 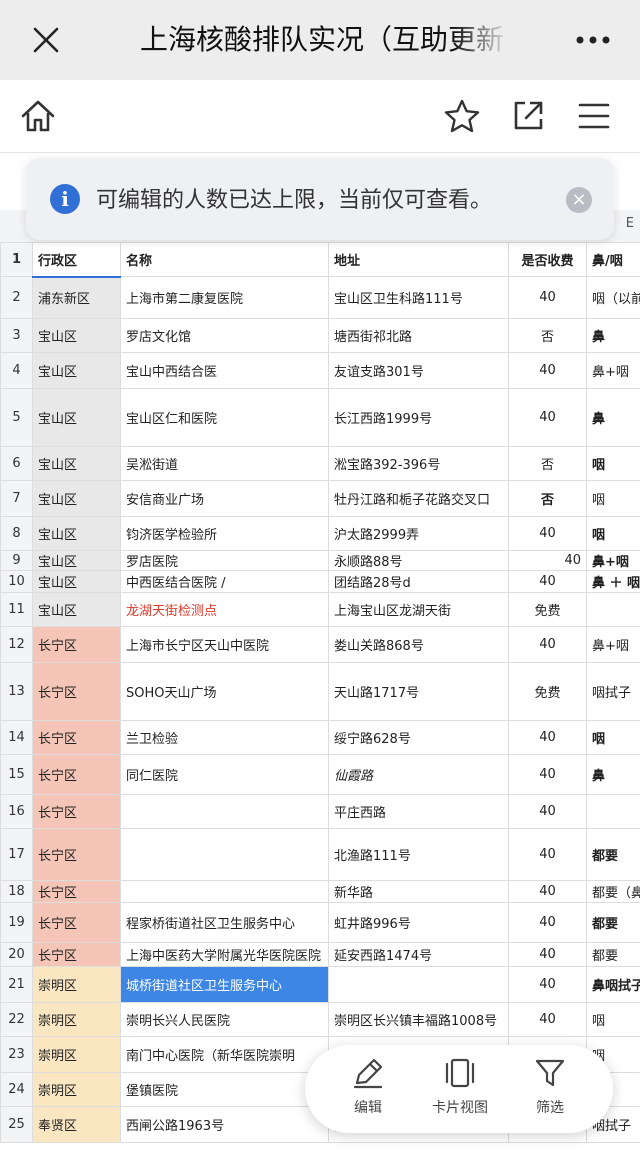 What do you see at coordinates (613, 984) in the screenshot?
I see `swab-cell: 鼻咽拭子` at bounding box center [613, 984].